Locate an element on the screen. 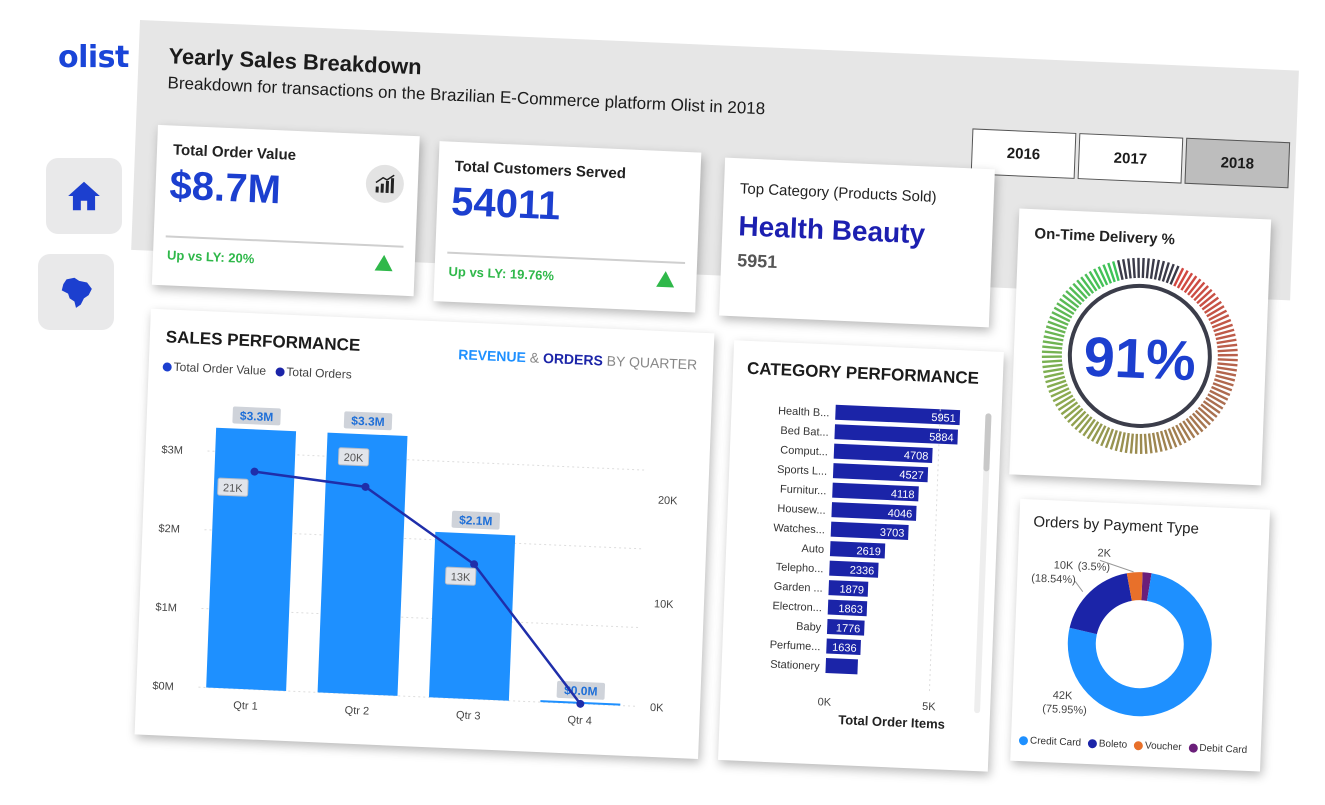  subtitle-orders: ORDERS is located at coordinates (573, 359).